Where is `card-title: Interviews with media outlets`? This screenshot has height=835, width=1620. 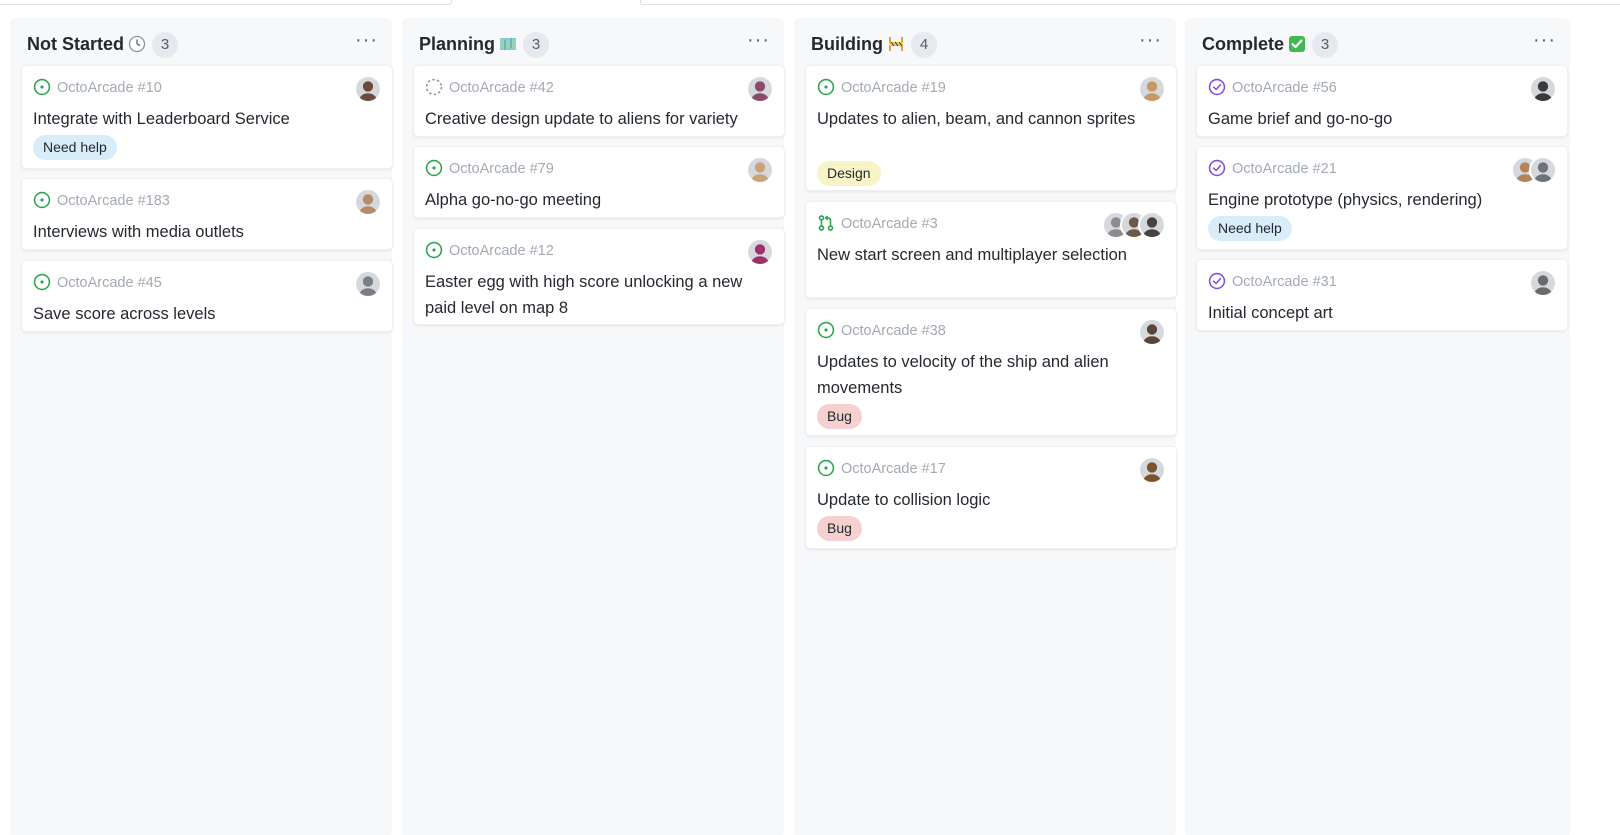 card-title: Interviews with media outlets is located at coordinates (198, 232).